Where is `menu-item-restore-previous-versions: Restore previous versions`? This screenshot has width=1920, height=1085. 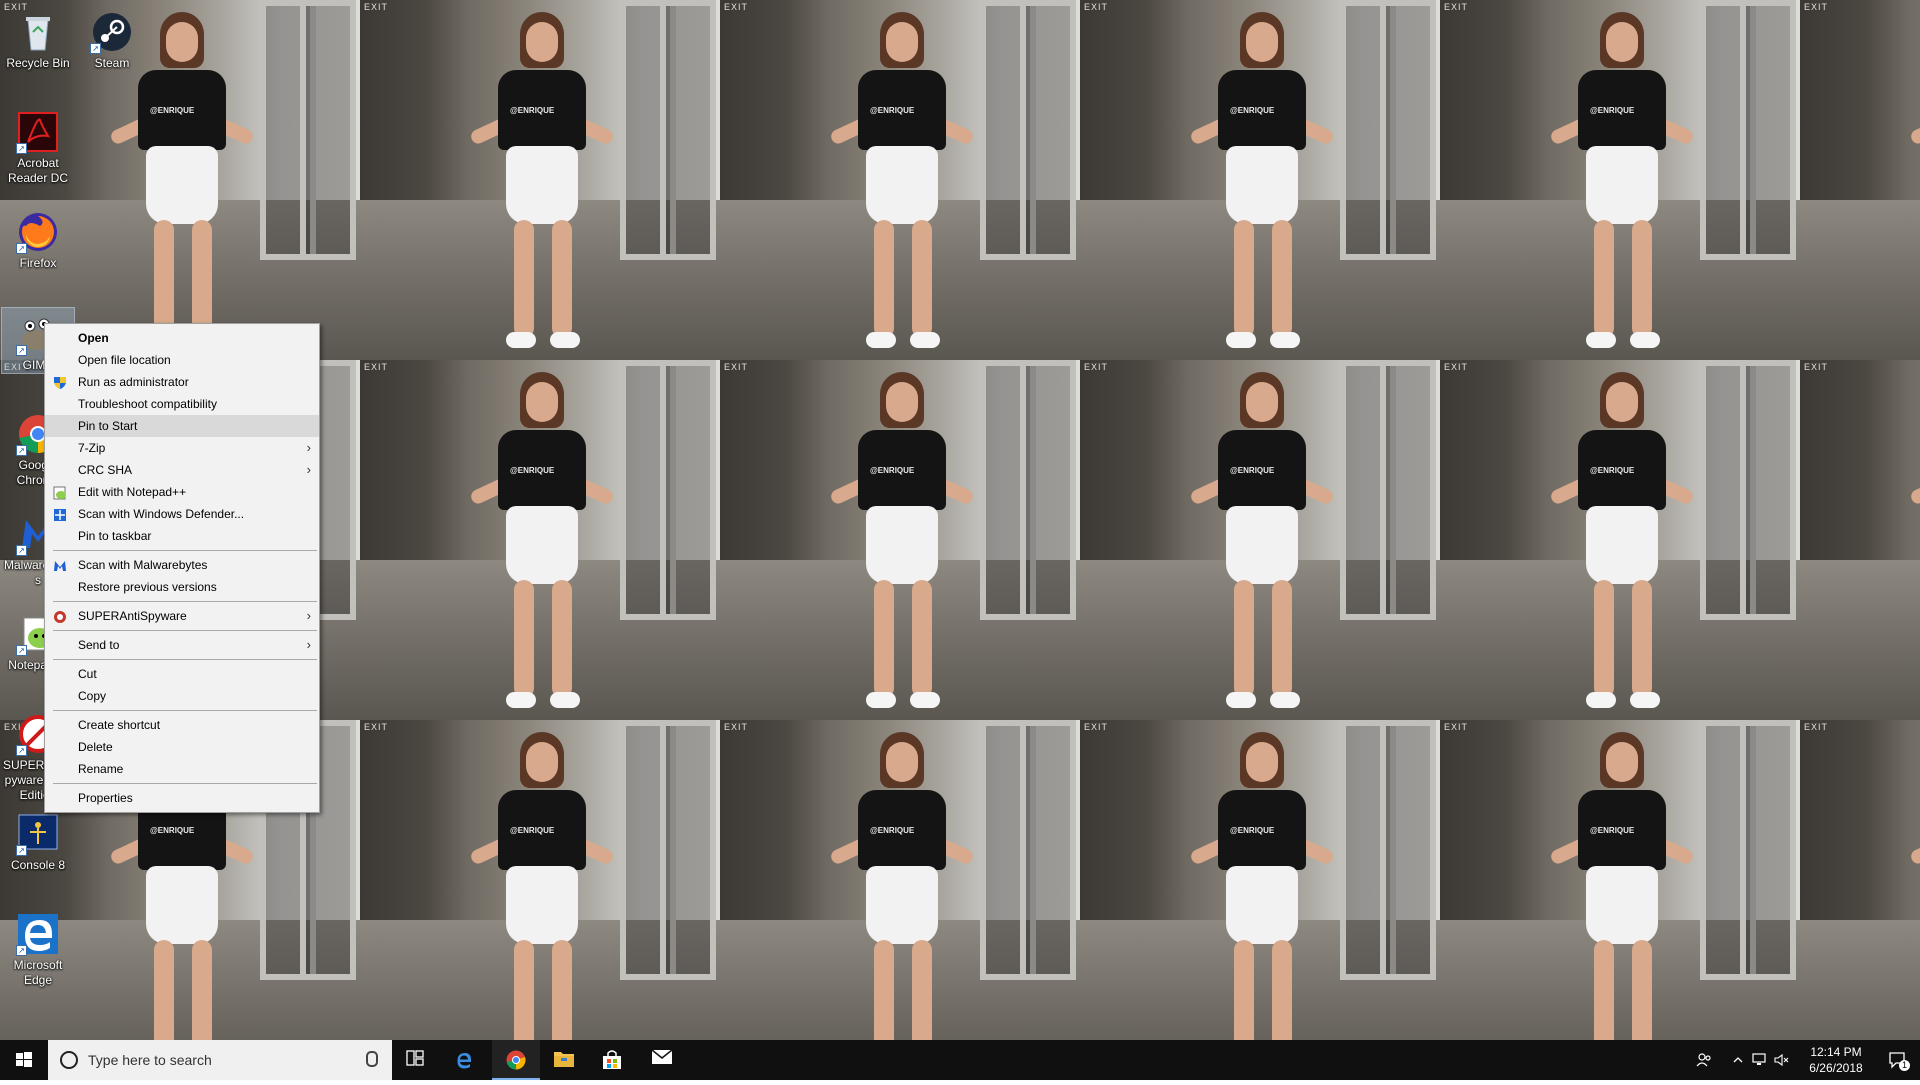 menu-item-restore-previous-versions: Restore previous versions is located at coordinates (182, 587).